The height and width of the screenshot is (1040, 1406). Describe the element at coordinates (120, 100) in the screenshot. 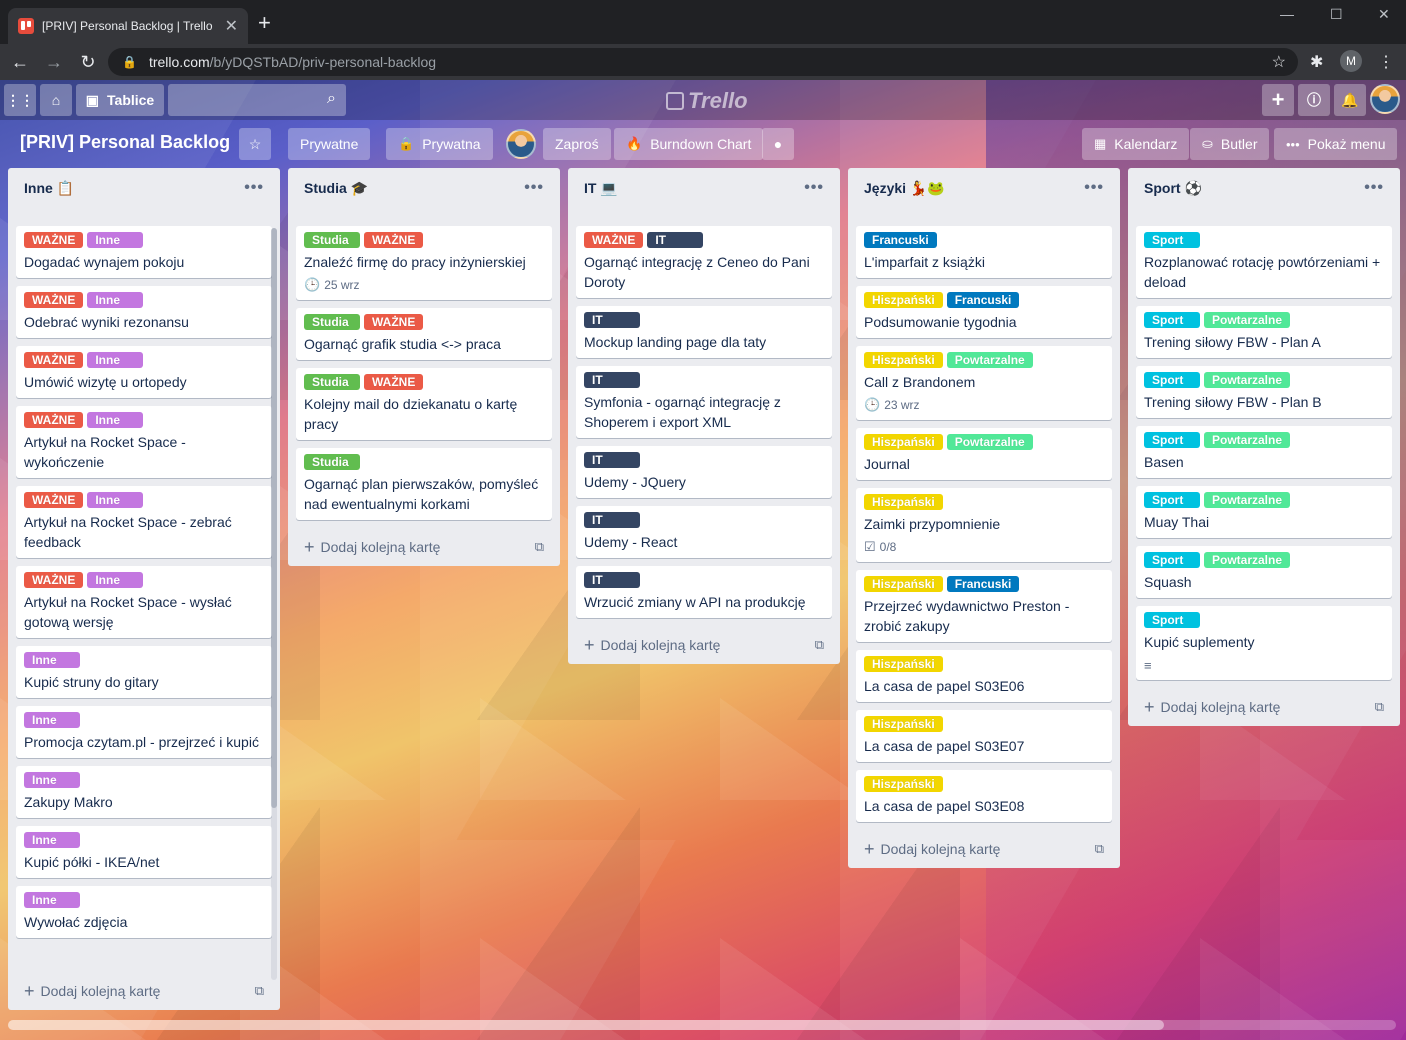

I see `boards-button: ▣ Tablice` at that location.